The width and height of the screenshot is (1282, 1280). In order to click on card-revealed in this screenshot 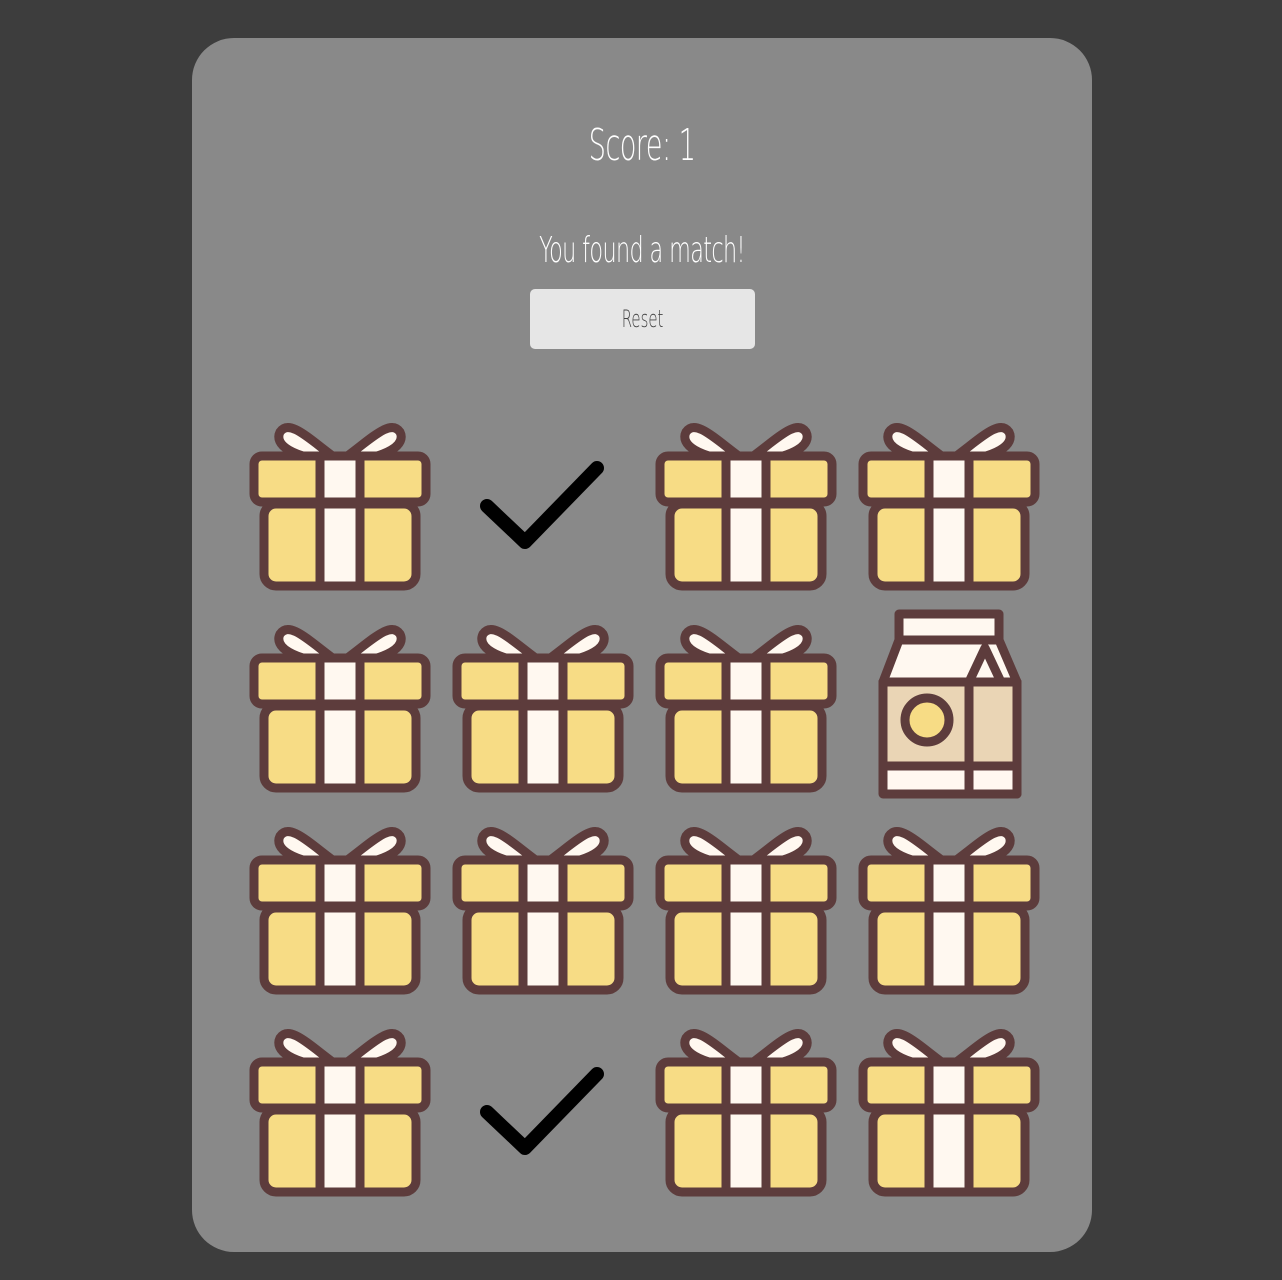, I will do `click(949, 705)`.